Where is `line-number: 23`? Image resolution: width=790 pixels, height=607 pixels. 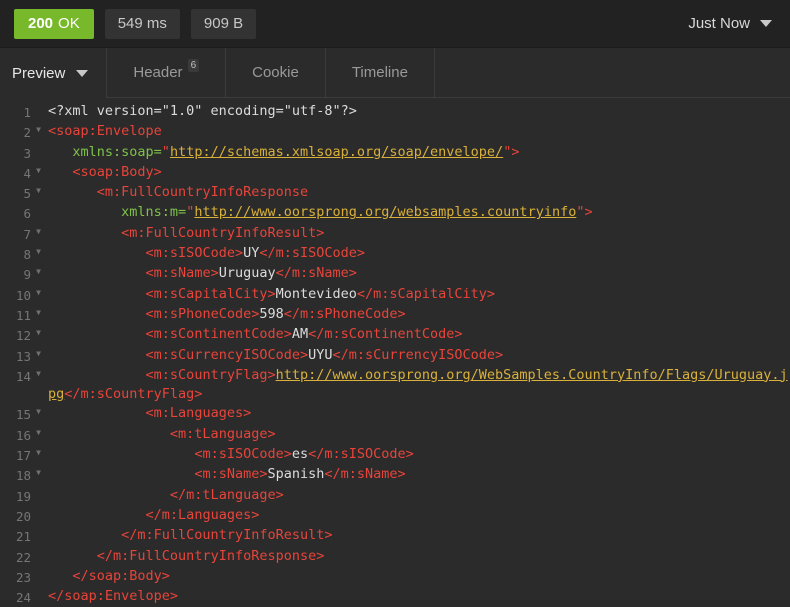
line-number: 23 is located at coordinates (23, 577).